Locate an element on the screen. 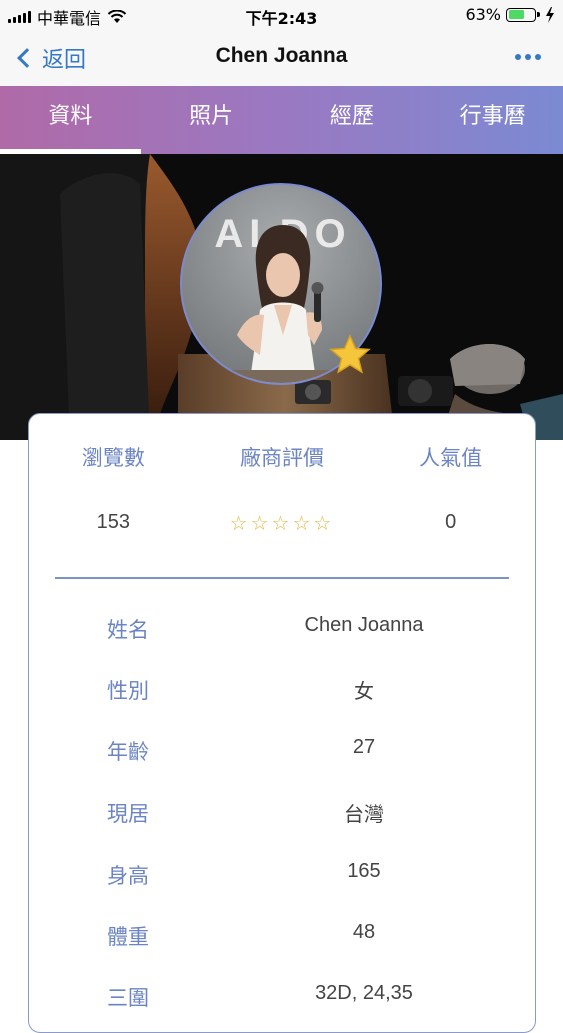 This screenshot has width=563, height=1033. divider is located at coordinates (282, 578).